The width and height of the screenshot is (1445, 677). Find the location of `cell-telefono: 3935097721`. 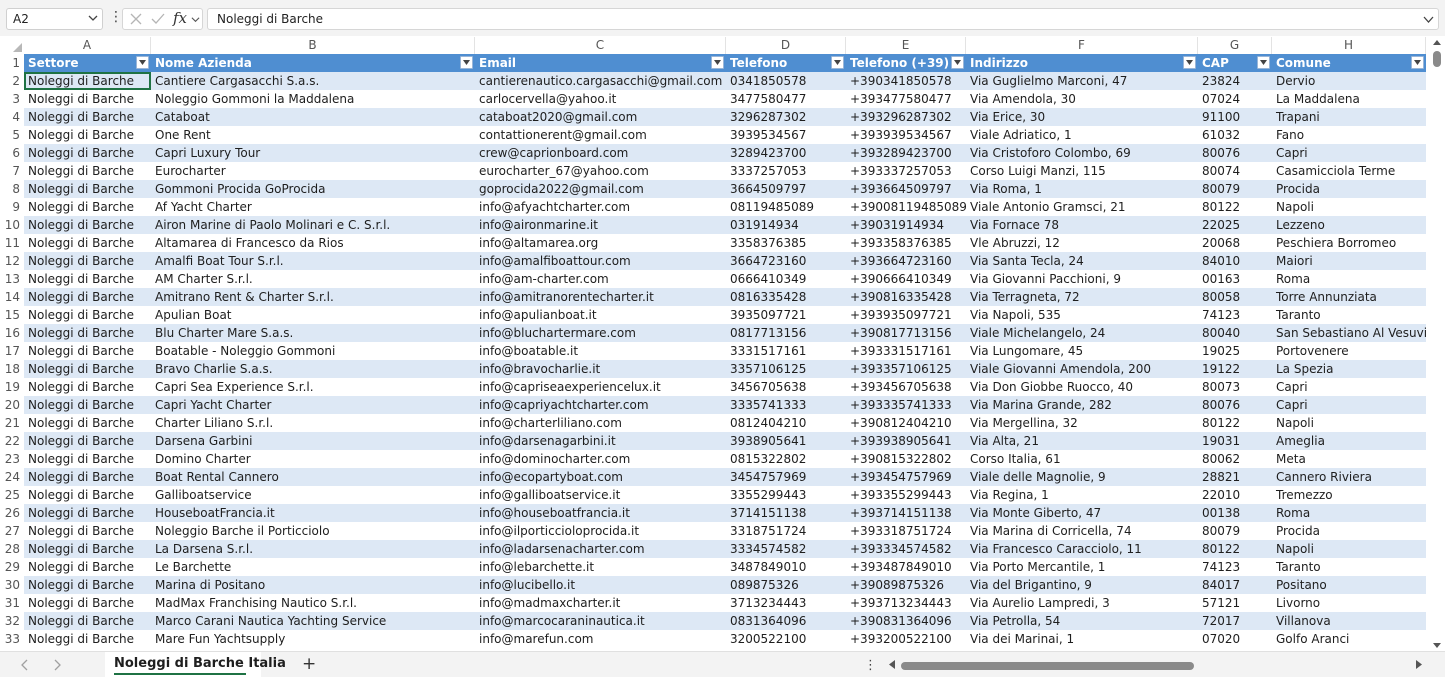

cell-telefono: 3935097721 is located at coordinates (786, 315).